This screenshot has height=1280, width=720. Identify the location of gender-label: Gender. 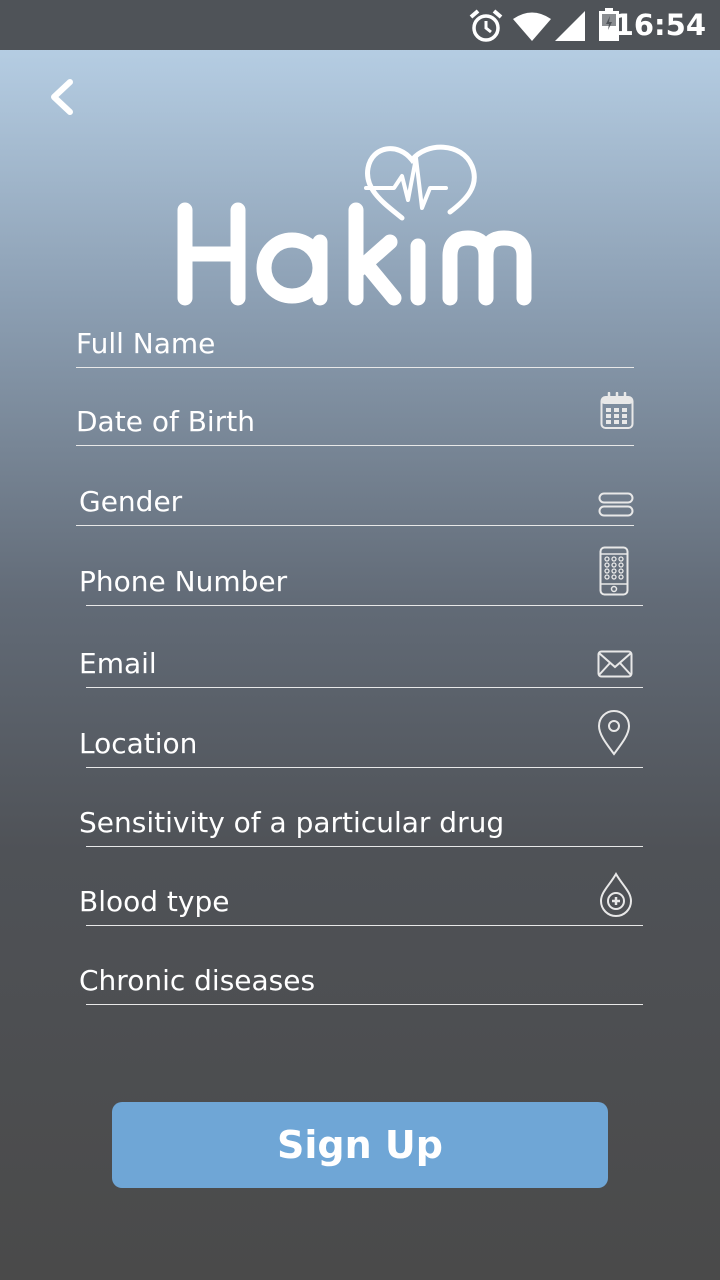
(131, 501).